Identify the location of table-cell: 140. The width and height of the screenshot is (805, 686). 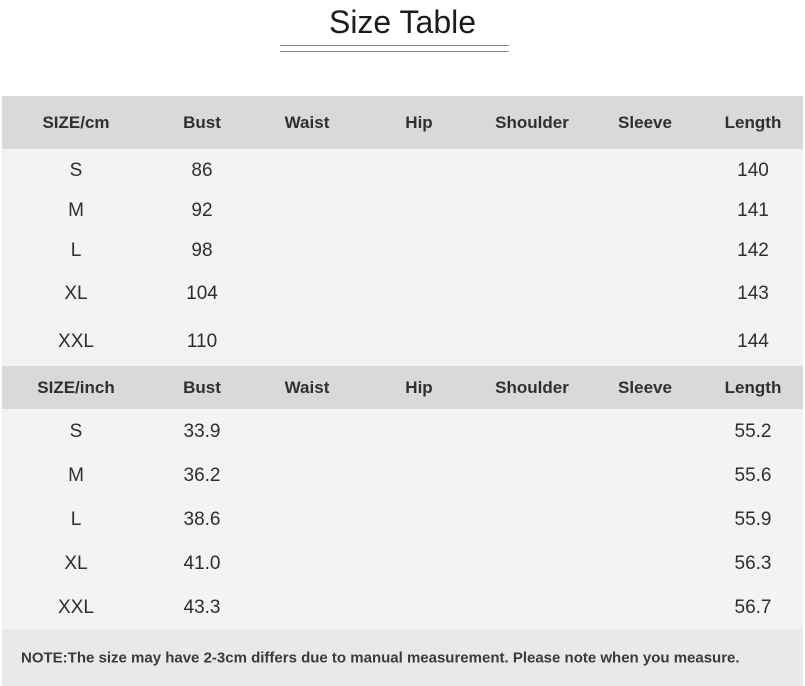
(753, 170).